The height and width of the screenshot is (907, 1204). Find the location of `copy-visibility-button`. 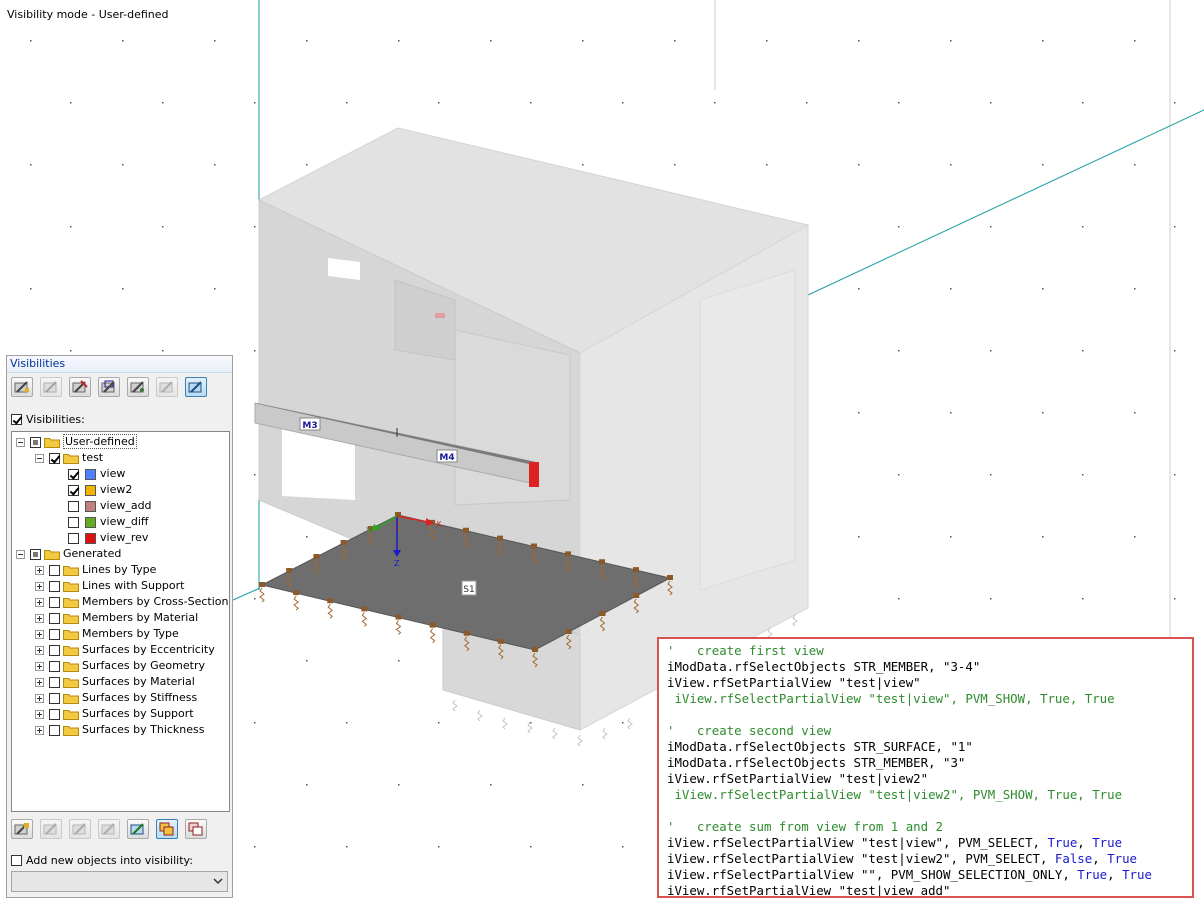

copy-visibility-button is located at coordinates (109, 387).